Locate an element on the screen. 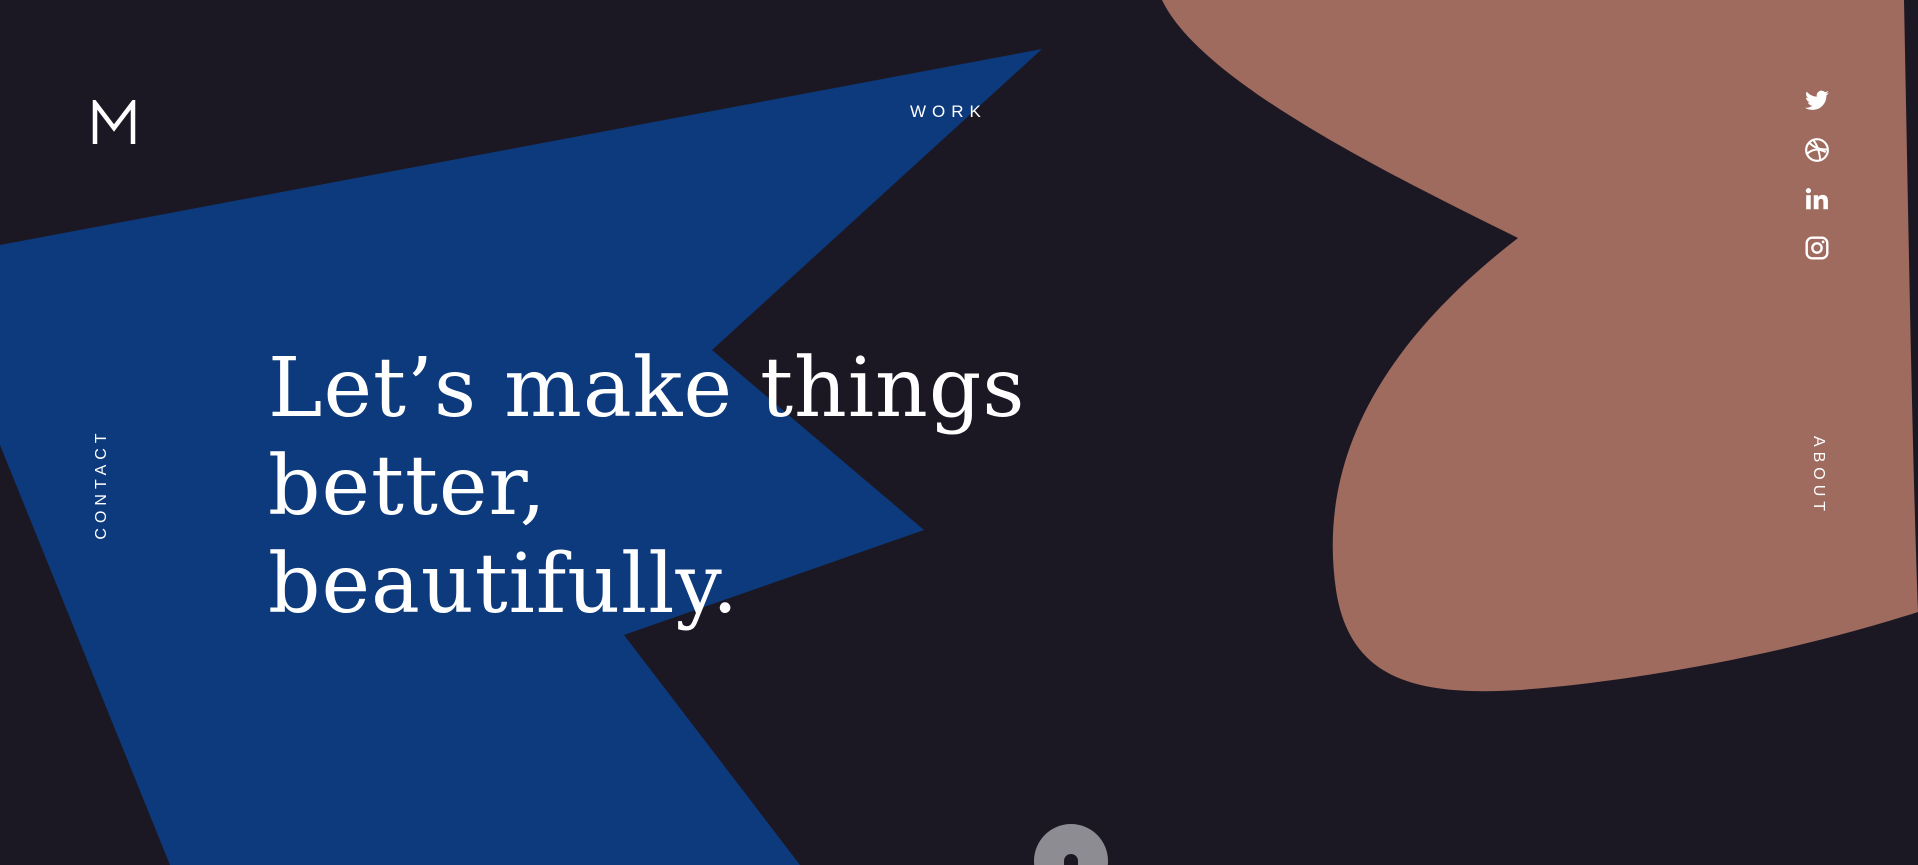  linkedin-icon is located at coordinates (1816, 199).